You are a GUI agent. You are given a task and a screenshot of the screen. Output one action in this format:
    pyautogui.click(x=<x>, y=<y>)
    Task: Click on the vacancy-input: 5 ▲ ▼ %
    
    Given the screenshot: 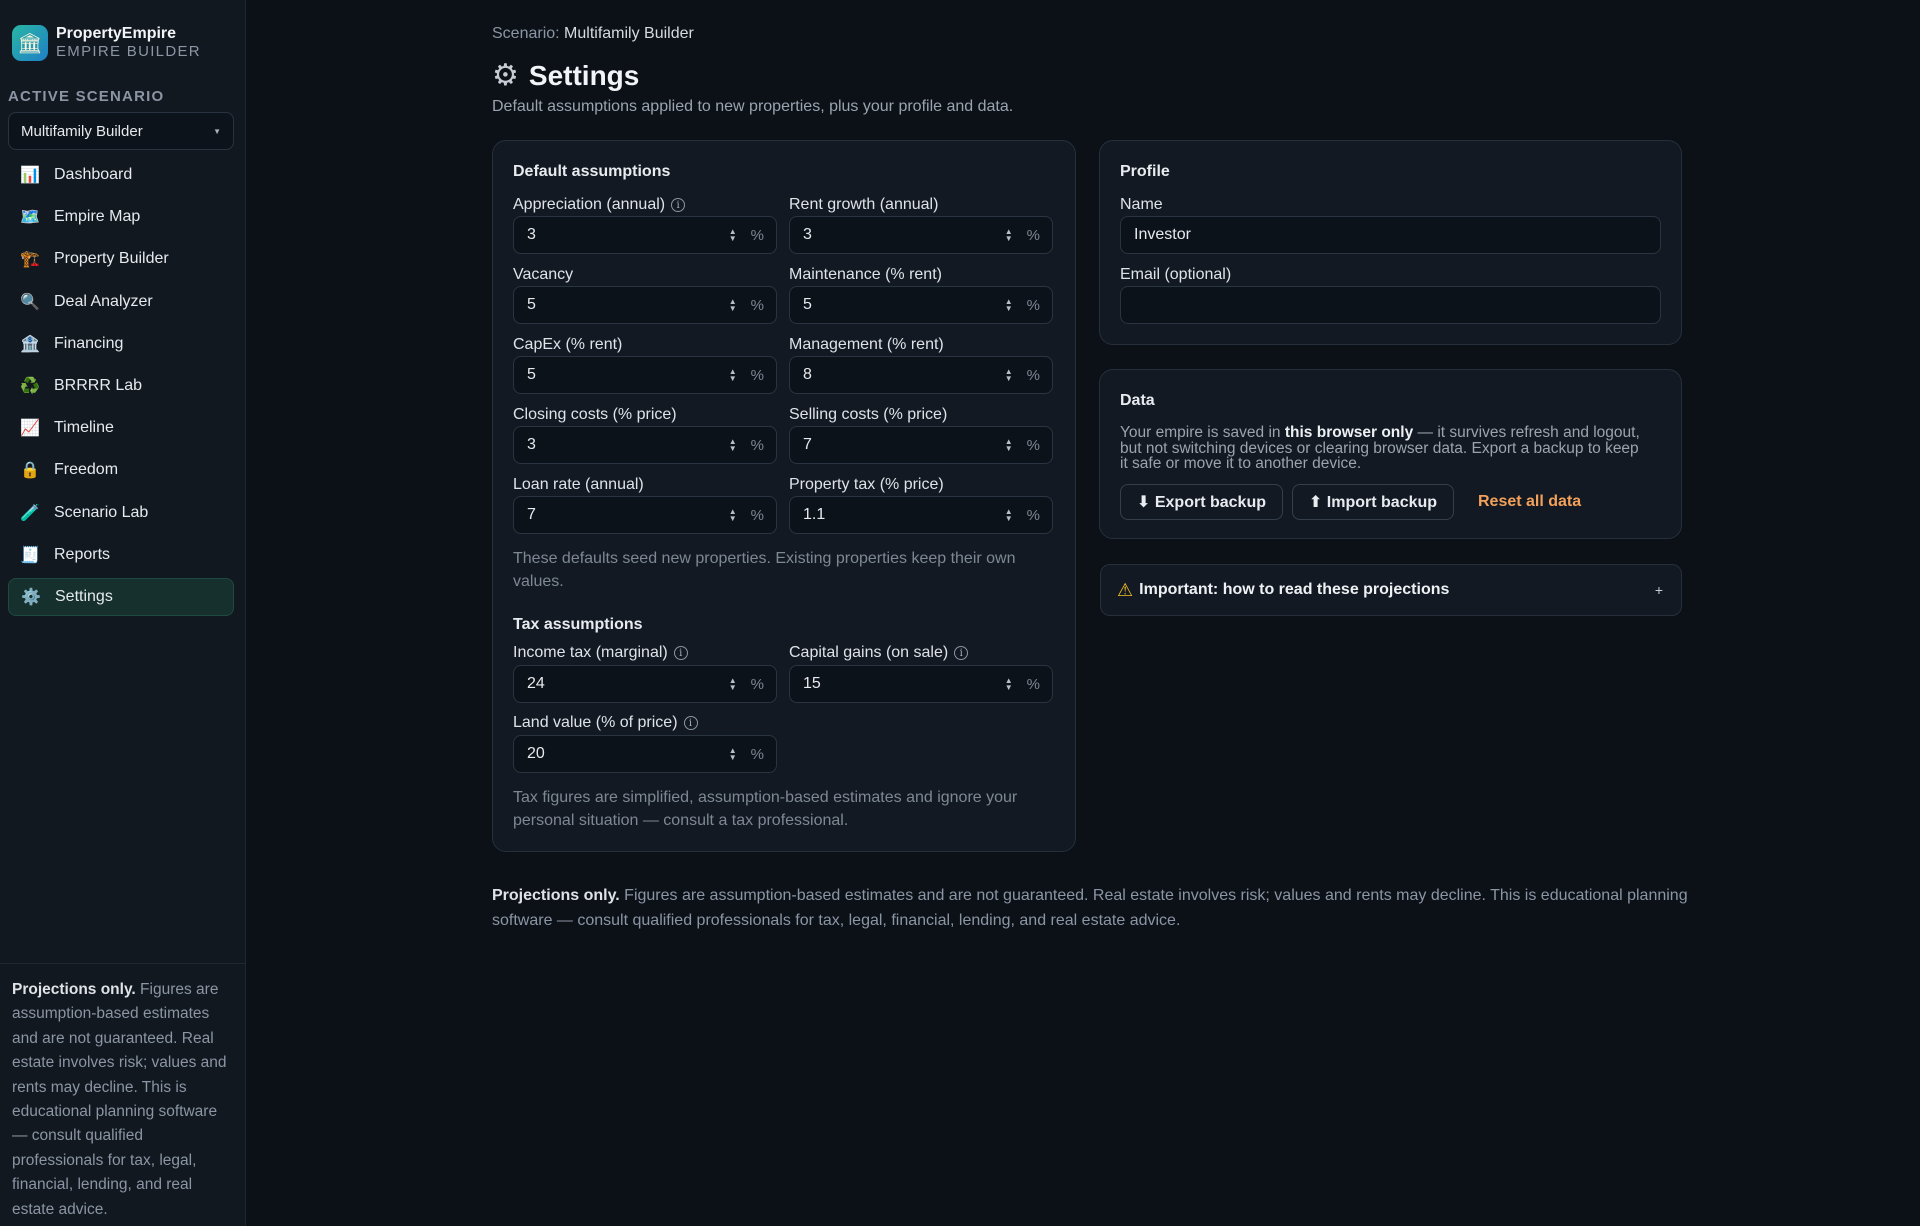 What is the action you would take?
    pyautogui.click(x=645, y=305)
    